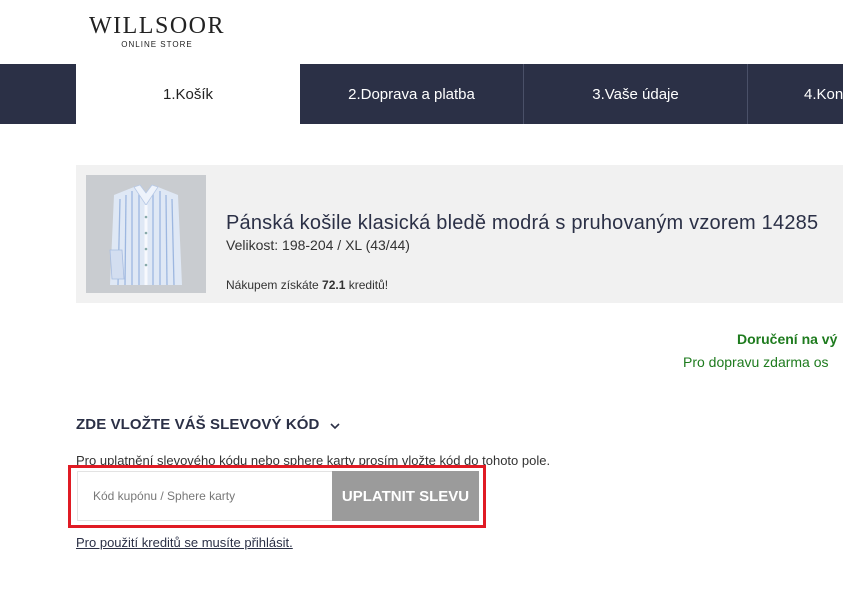 This screenshot has height=594, width=843. I want to click on credits-suffix: kreditů!, so click(367, 285).